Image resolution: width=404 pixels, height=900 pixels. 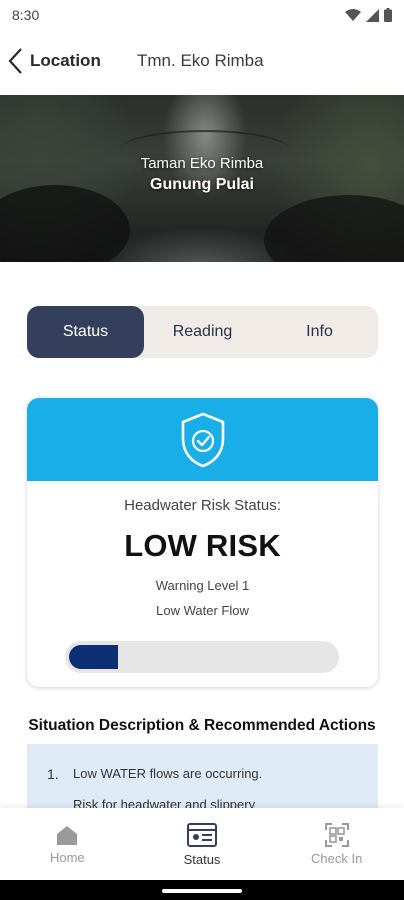 I want to click on shield-check-icon, so click(x=202, y=439).